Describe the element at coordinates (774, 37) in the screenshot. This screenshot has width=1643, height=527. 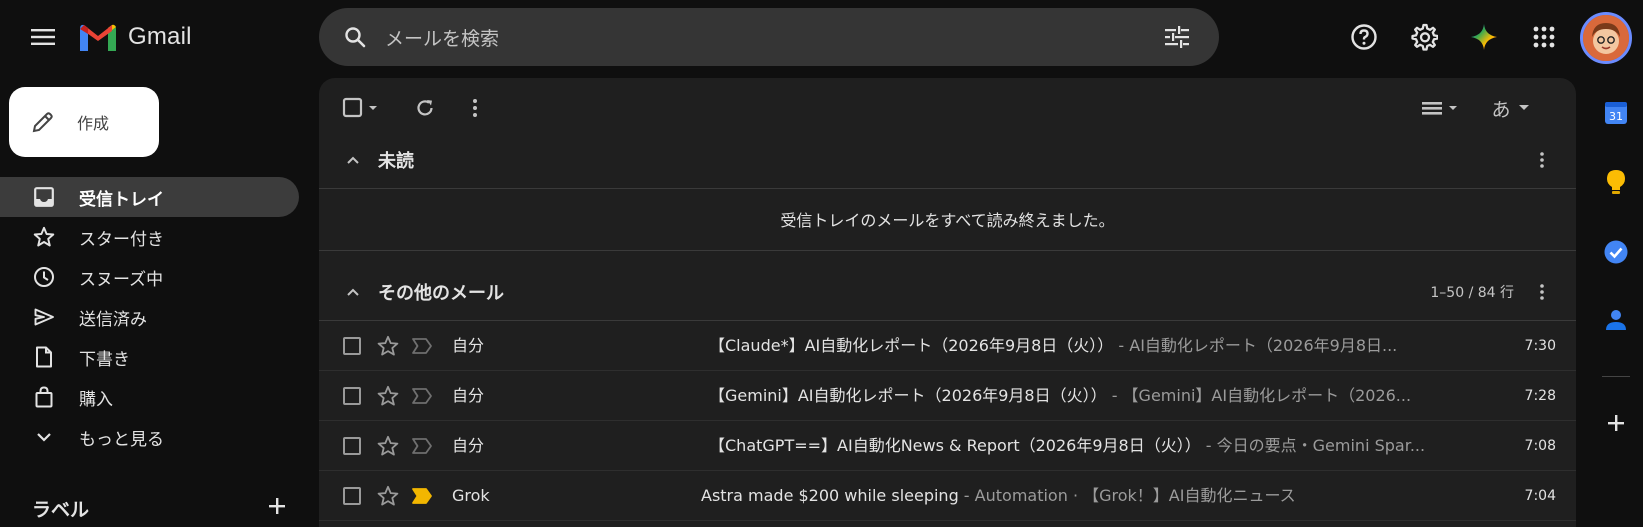
I see `search-input: メールを検索` at that location.